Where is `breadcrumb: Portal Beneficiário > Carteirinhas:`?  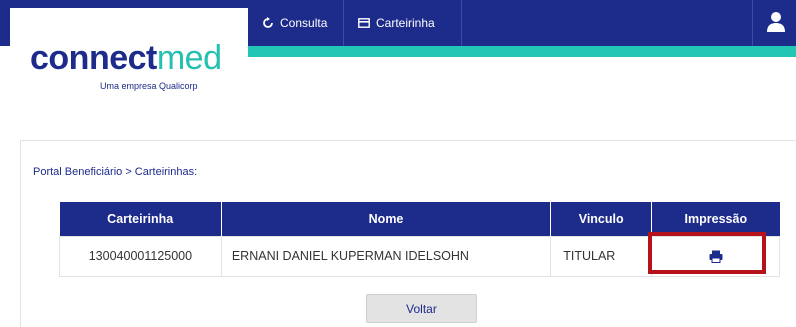
breadcrumb: Portal Beneficiário > Carteirinhas: is located at coordinates (115, 172).